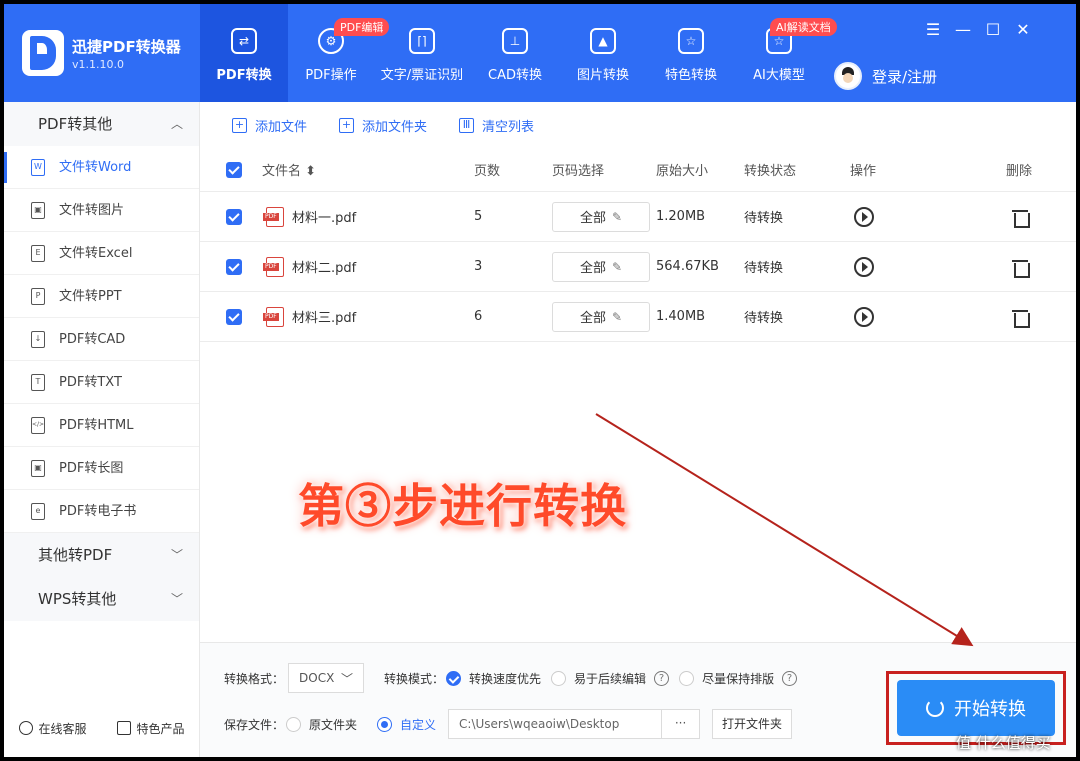  What do you see at coordinates (1003, 743) in the screenshot?
I see `watermark: 值 什么值得买` at bounding box center [1003, 743].